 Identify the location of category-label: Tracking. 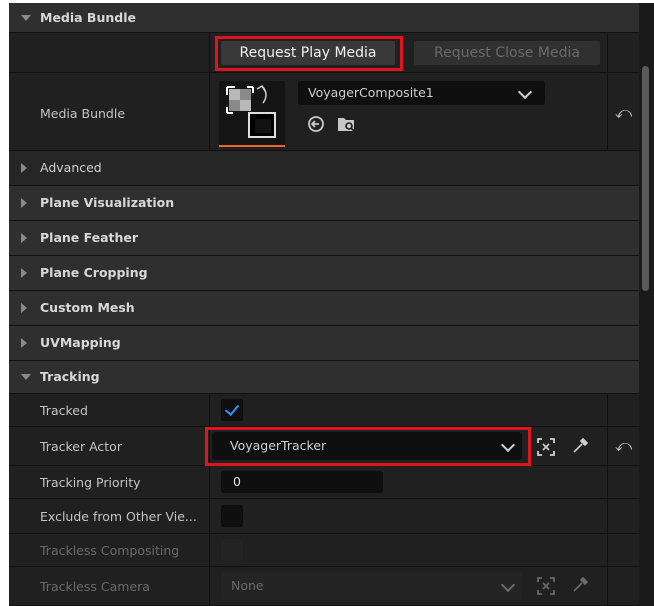
(70, 376).